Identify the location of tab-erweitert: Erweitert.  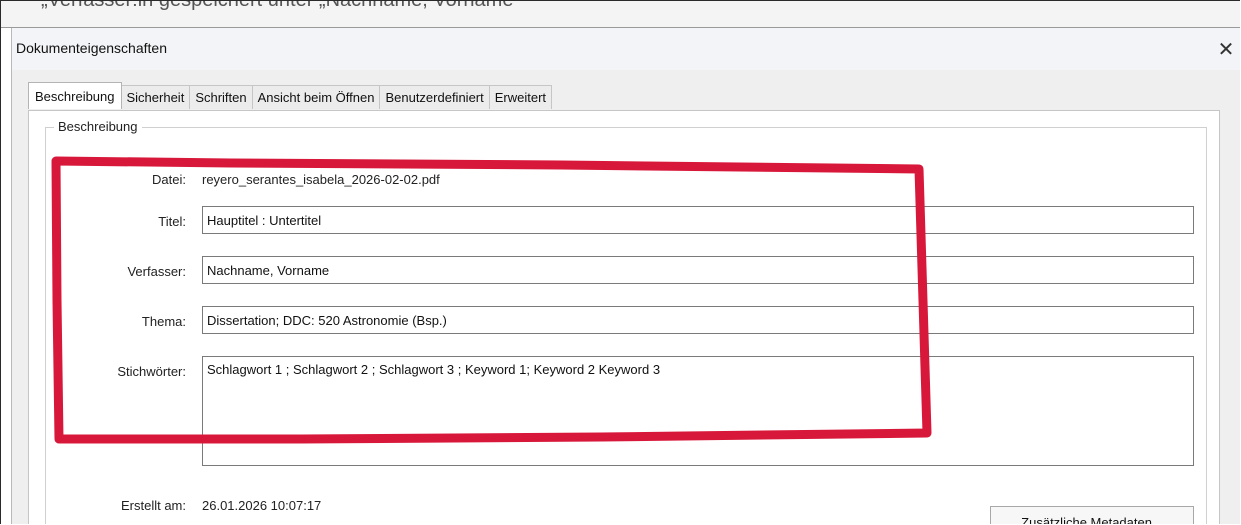
(520, 97).